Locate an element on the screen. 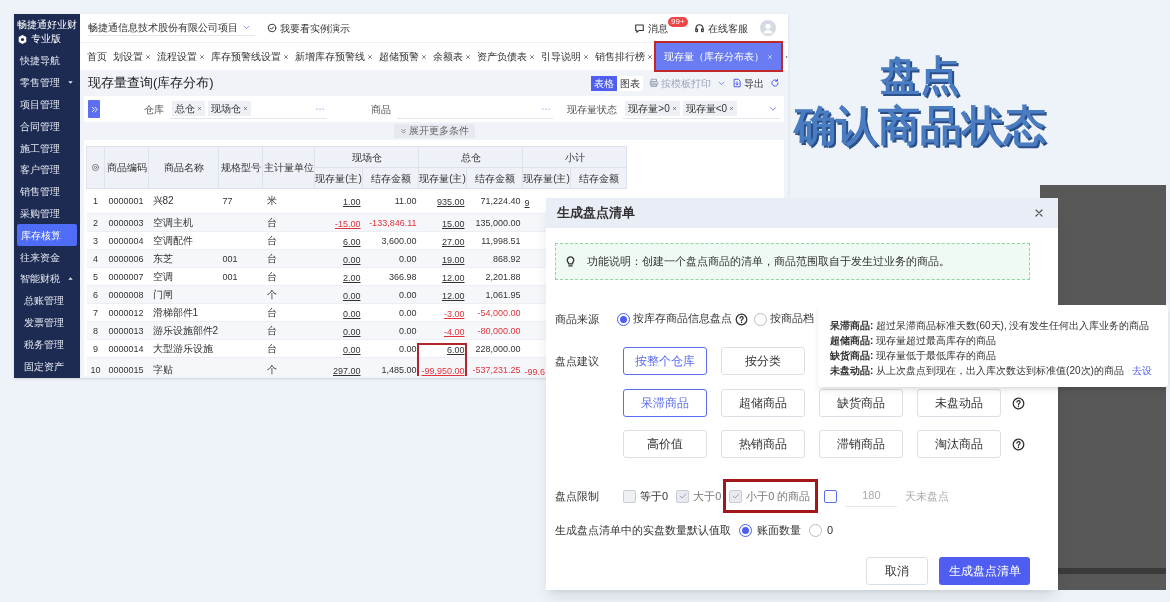 The width and height of the screenshot is (1170, 602). table-cell-text: 字贴 is located at coordinates (162, 369).